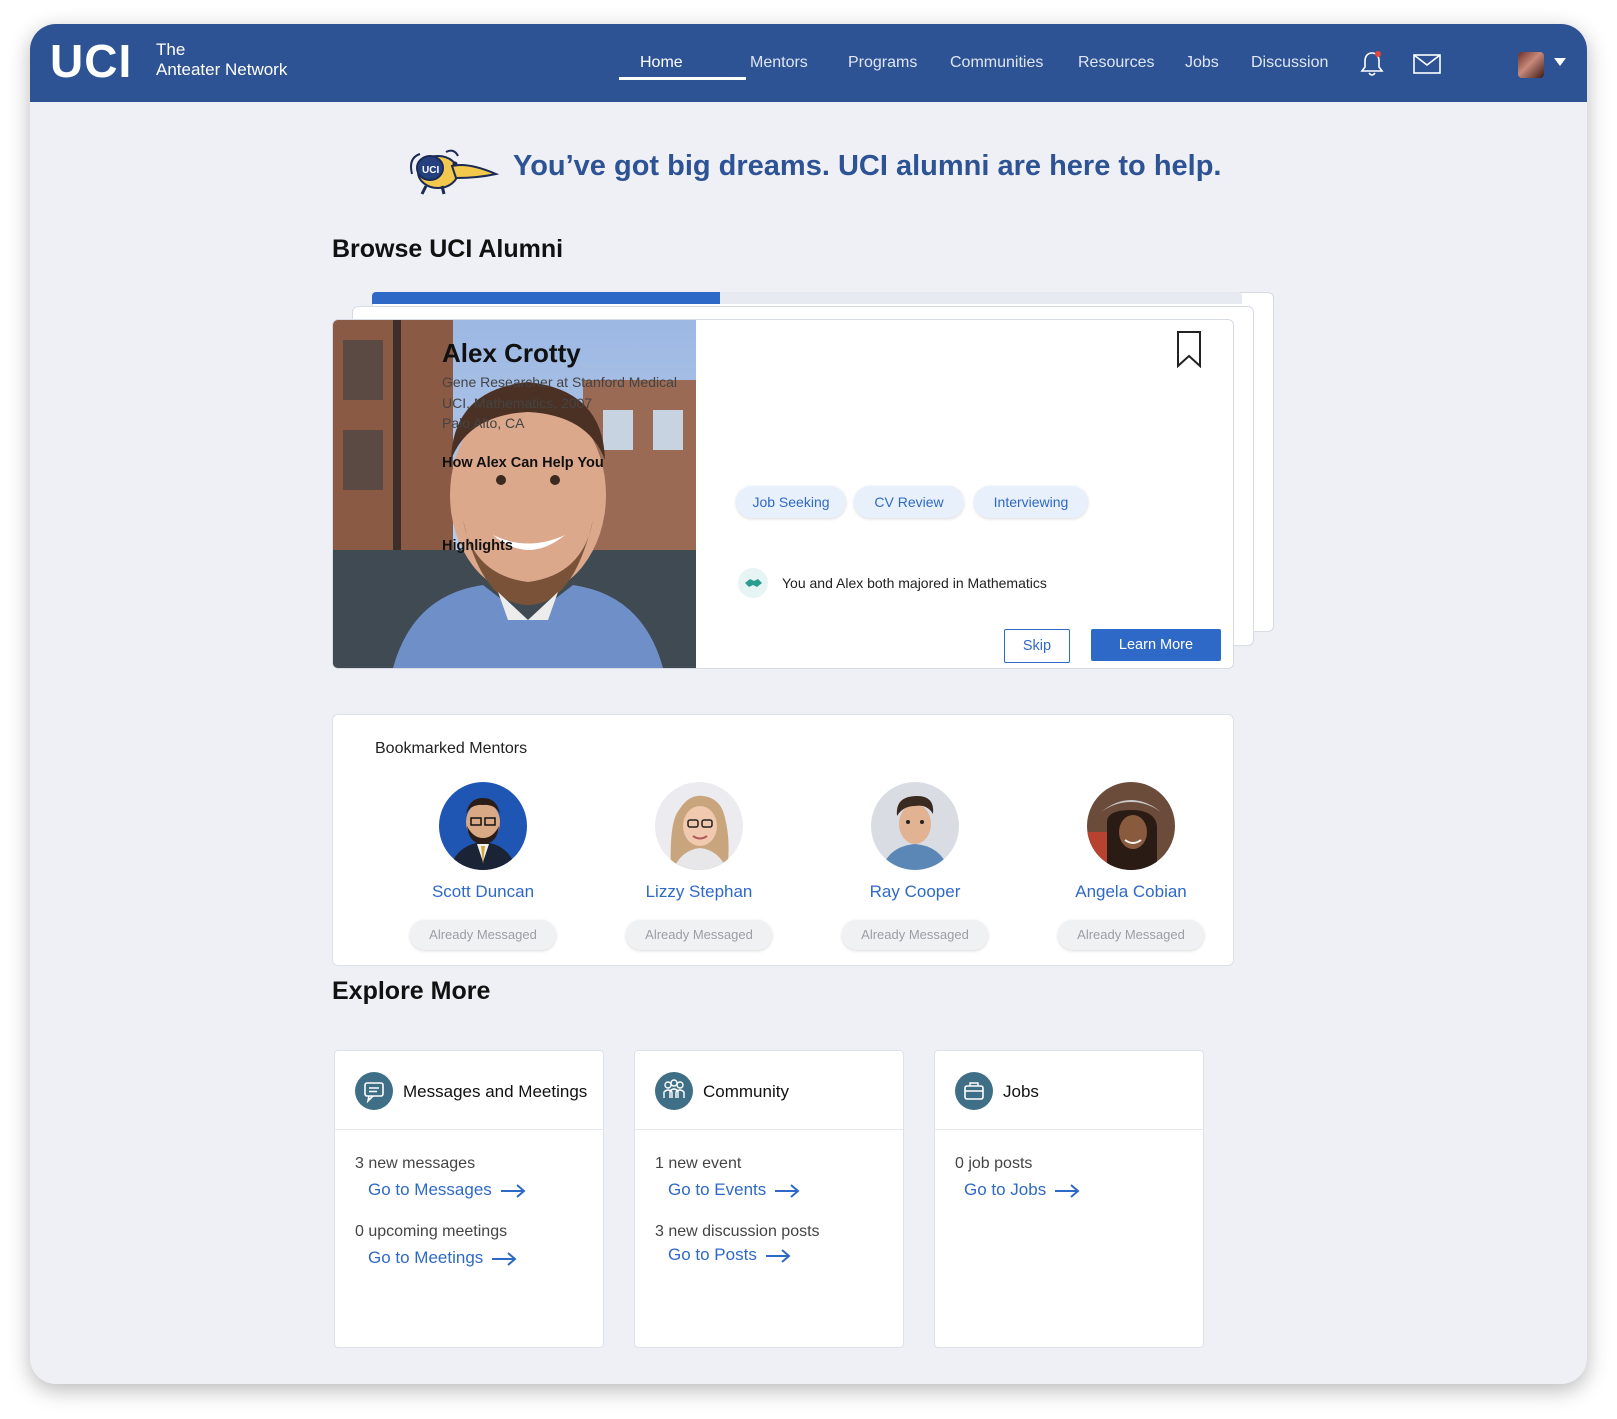  Describe the element at coordinates (1531, 65) in the screenshot. I see `user-avatar` at that location.